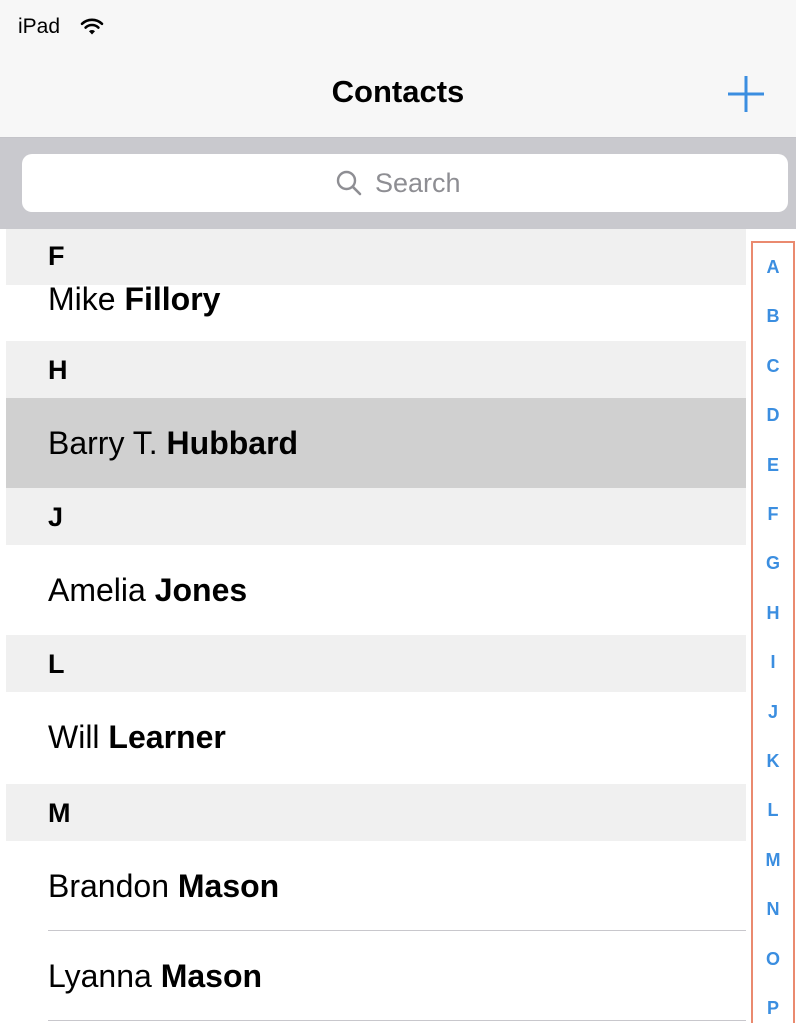  Describe the element at coordinates (773, 415) in the screenshot. I see `index-letter-d: D` at that location.